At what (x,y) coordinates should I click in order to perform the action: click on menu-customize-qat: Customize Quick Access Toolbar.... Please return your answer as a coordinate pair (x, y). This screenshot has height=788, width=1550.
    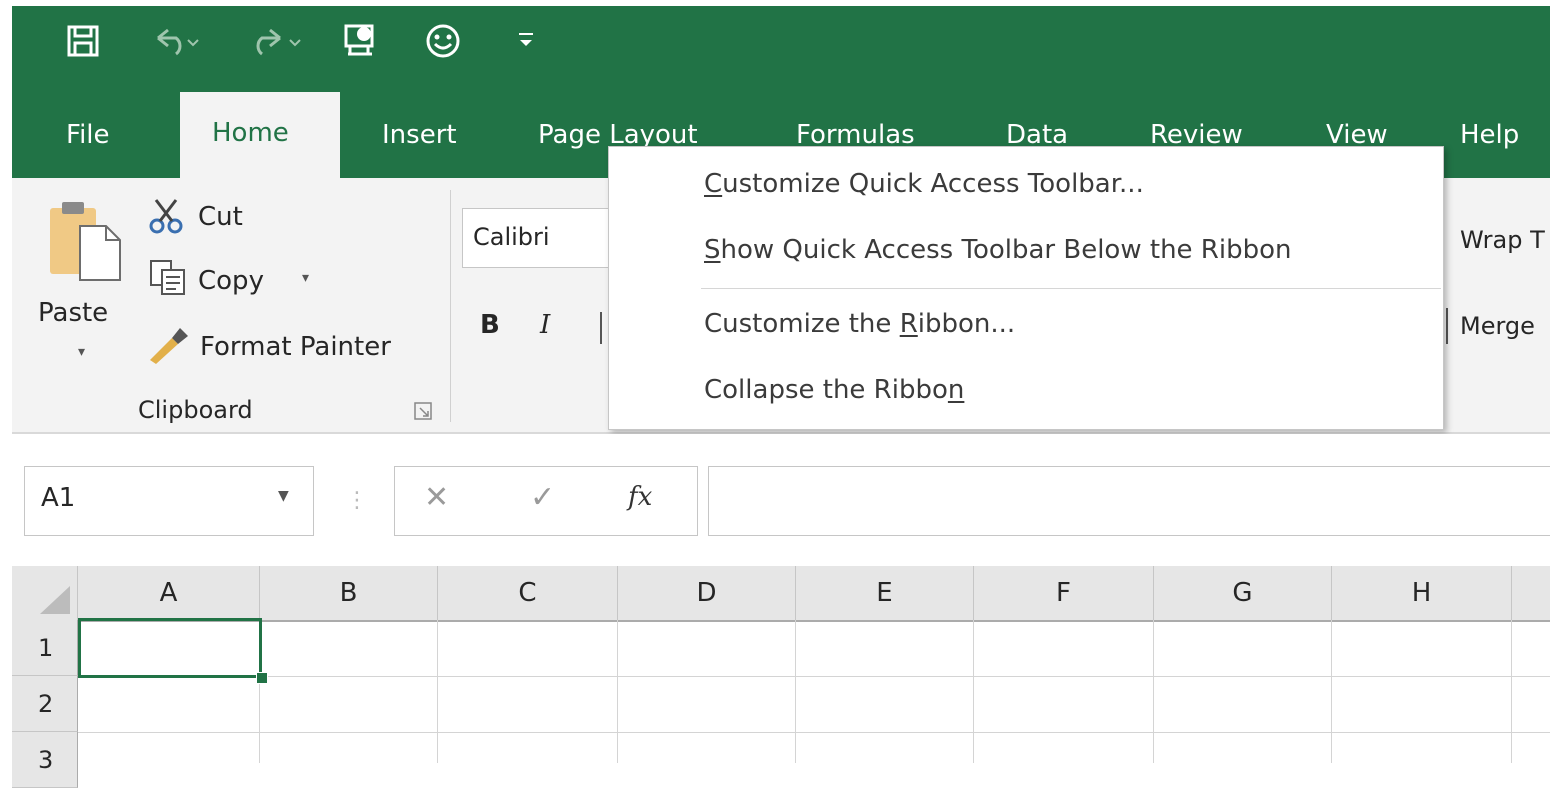
    Looking at the image, I should click on (924, 184).